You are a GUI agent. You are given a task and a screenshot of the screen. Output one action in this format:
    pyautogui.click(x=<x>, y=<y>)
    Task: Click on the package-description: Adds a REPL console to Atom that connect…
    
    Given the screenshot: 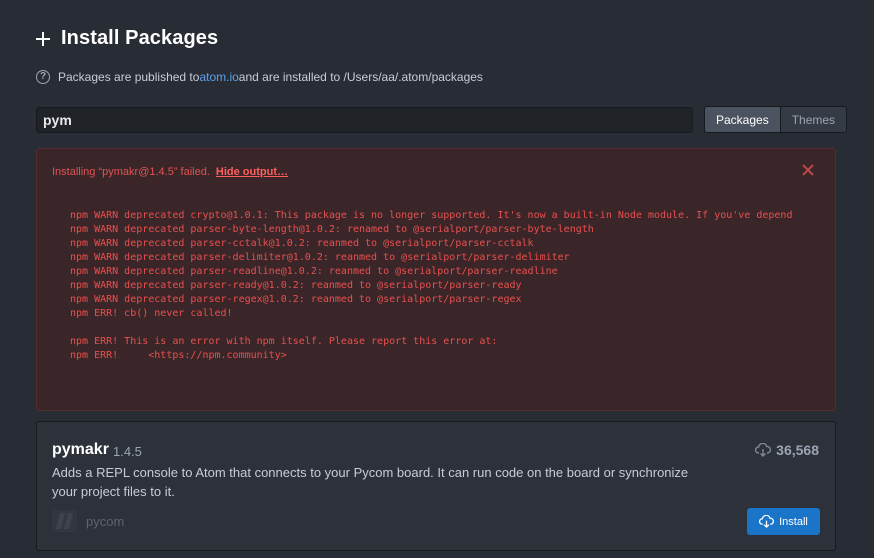 What is the action you would take?
    pyautogui.click(x=370, y=482)
    